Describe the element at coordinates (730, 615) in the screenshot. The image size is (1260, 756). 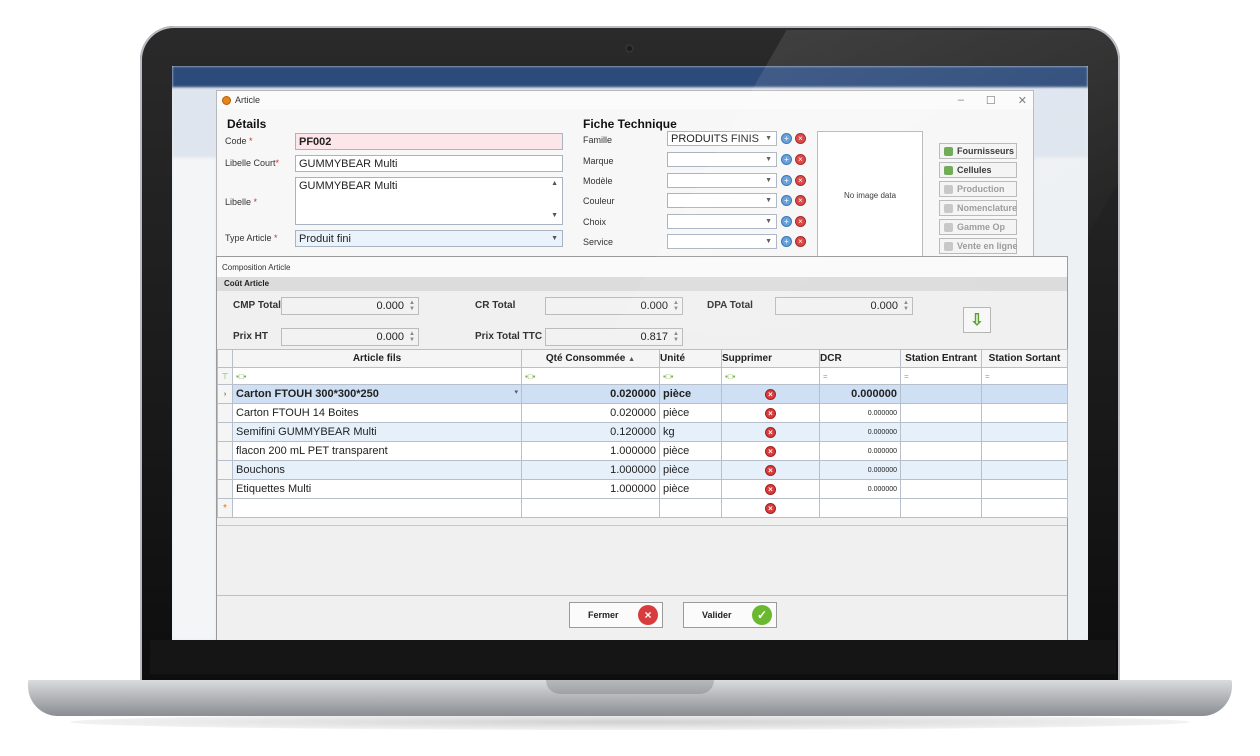
I see `valider-button: Valider ✓` at that location.